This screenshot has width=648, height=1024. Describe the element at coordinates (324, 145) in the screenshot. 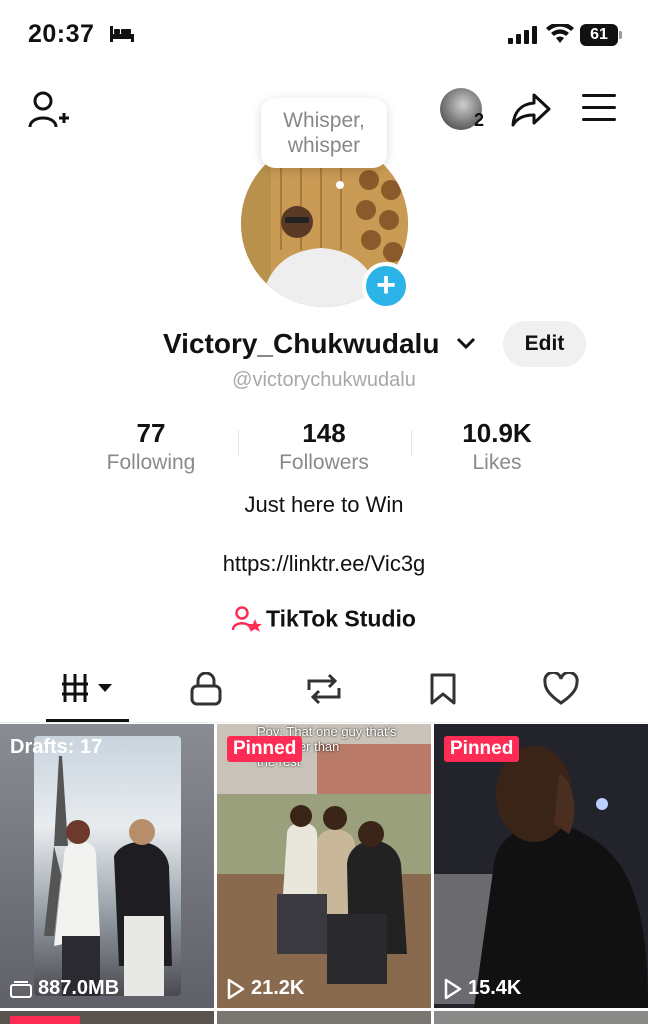

I see `note-line-2: whisper` at that location.